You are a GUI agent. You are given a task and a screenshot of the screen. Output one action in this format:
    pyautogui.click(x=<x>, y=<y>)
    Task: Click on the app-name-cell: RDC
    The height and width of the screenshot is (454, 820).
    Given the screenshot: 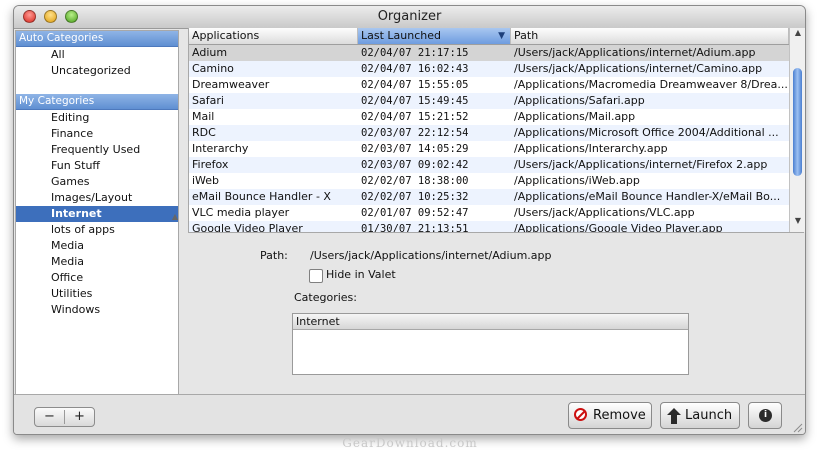 What is the action you would take?
    pyautogui.click(x=204, y=132)
    